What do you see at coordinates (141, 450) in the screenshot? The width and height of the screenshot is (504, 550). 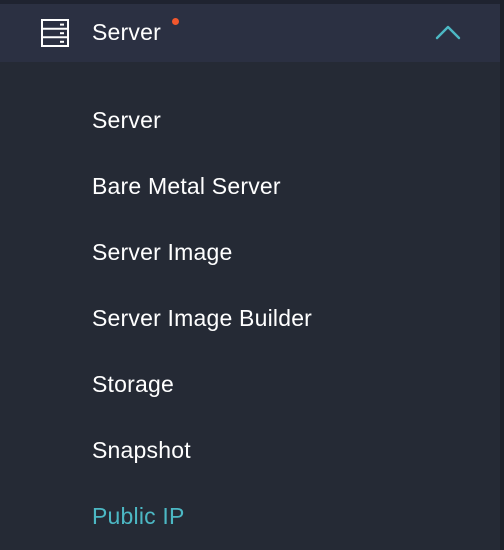 I see `submenu-item-snapshot: Snapshot` at bounding box center [141, 450].